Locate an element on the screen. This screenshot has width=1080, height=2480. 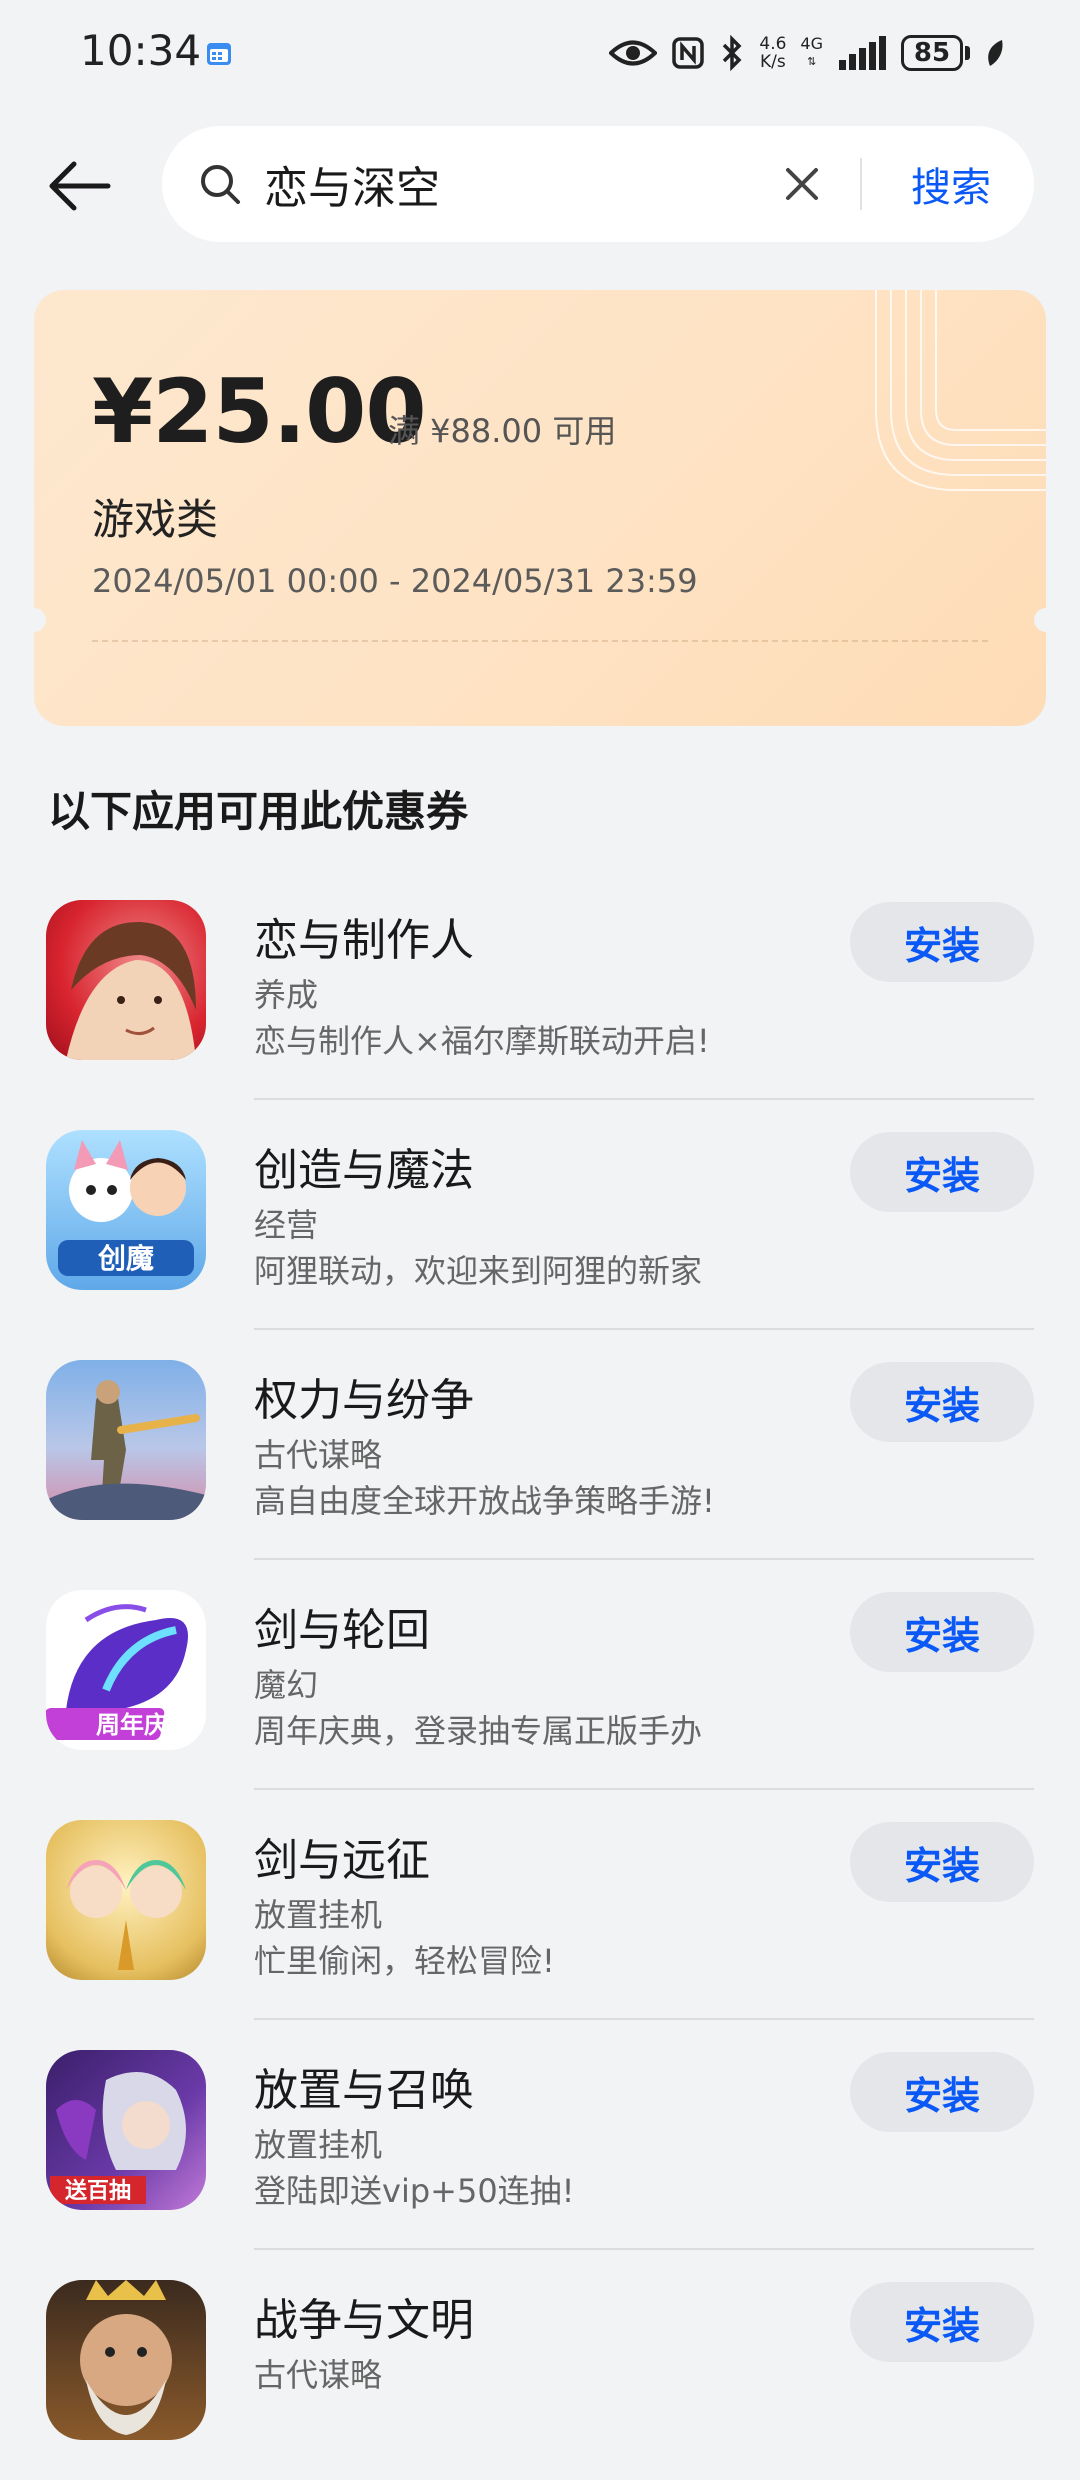
status-icons: 4.6 K/s 4G ⇅ 85 is located at coordinates (807, 53).